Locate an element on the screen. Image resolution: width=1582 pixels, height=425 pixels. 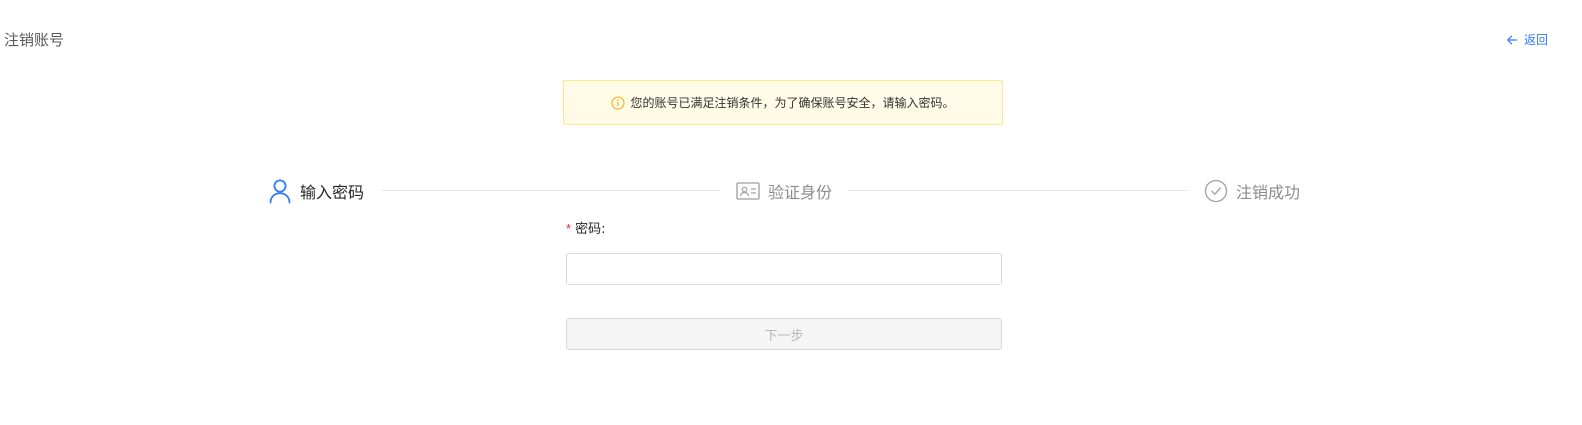
password-label-text: 密码 is located at coordinates (588, 229).